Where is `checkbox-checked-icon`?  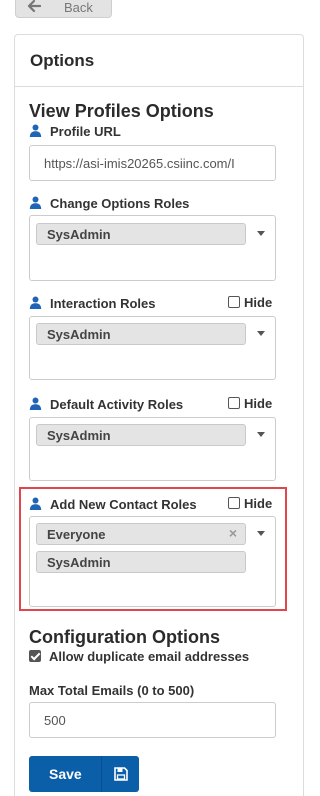 checkbox-checked-icon is located at coordinates (35, 656).